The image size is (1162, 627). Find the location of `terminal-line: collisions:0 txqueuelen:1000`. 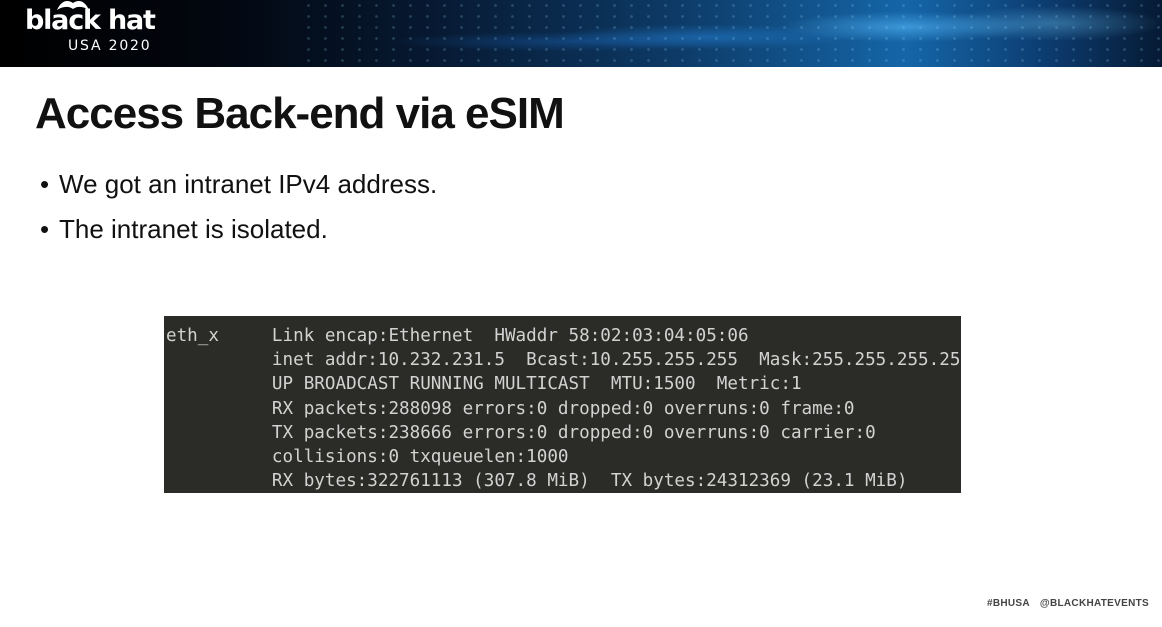

terminal-line: collisions:0 txqueuelen:1000 is located at coordinates (367, 457).